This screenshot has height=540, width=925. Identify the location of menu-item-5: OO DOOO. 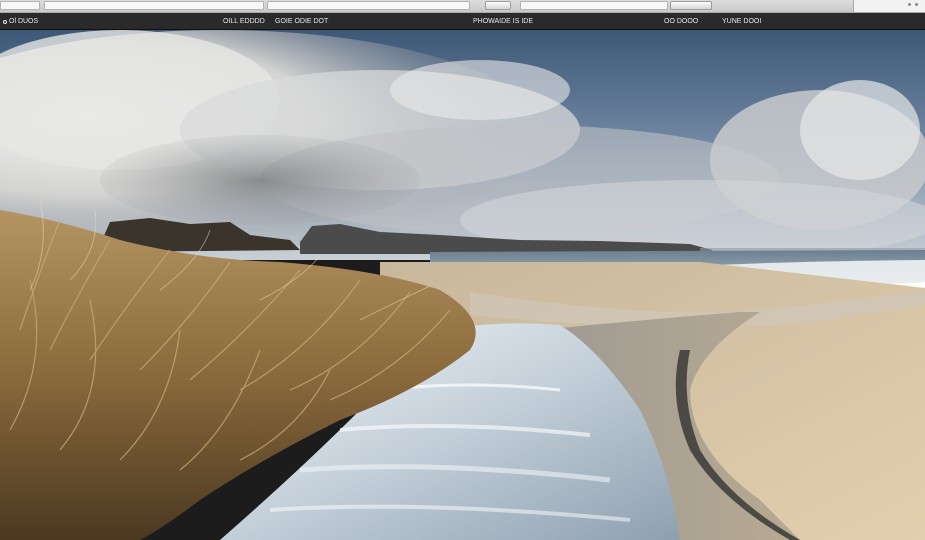
(681, 22).